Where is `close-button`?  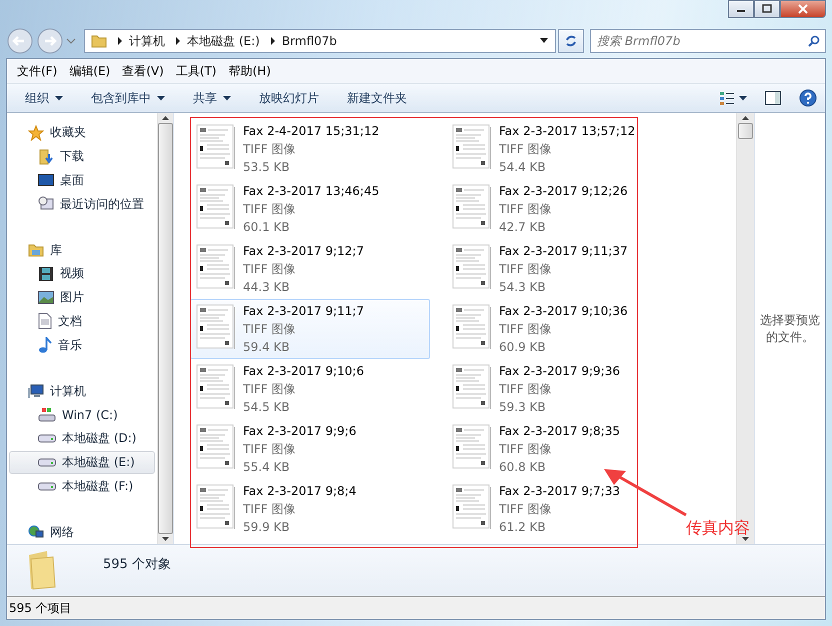 close-button is located at coordinates (803, 9).